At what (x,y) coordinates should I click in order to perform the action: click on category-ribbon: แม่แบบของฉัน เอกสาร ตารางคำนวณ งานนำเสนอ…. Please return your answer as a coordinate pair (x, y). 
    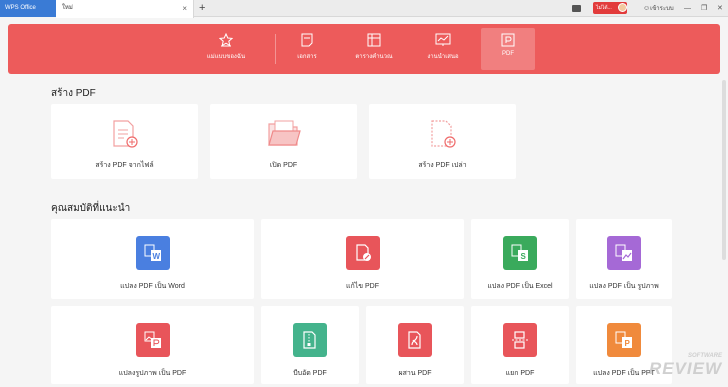
    Looking at the image, I should click on (364, 49).